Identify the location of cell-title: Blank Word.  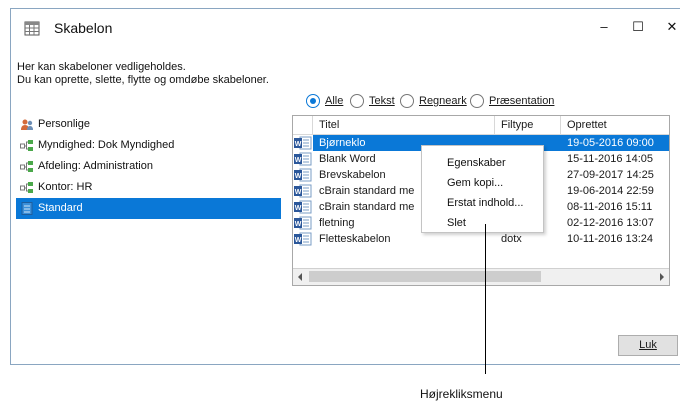
(347, 159).